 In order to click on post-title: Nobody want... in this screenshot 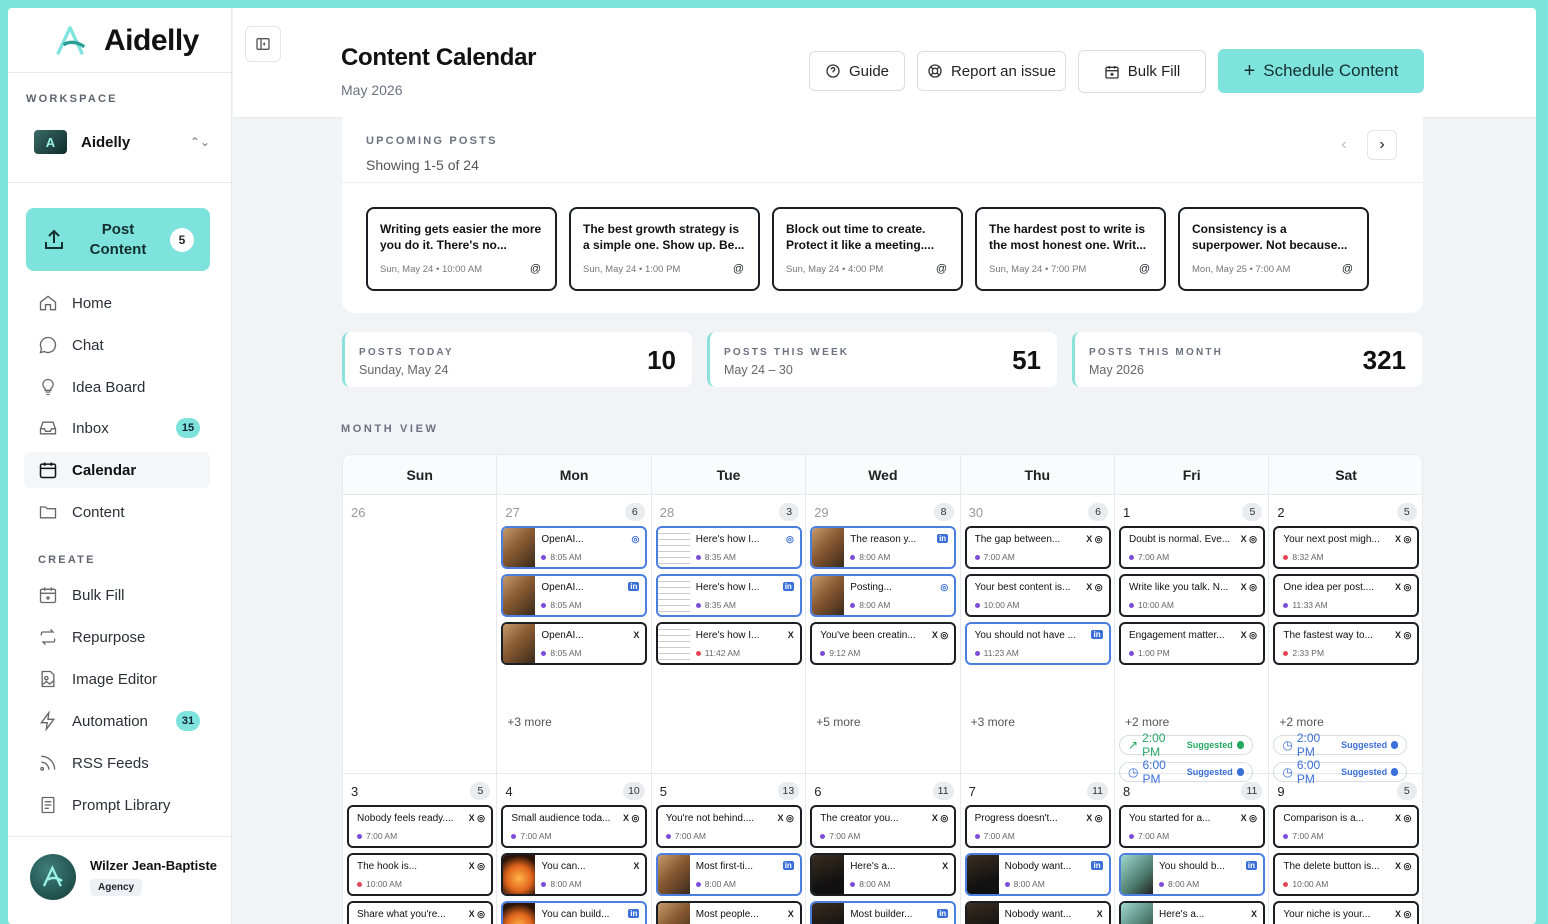, I will do `click(1038, 914)`.